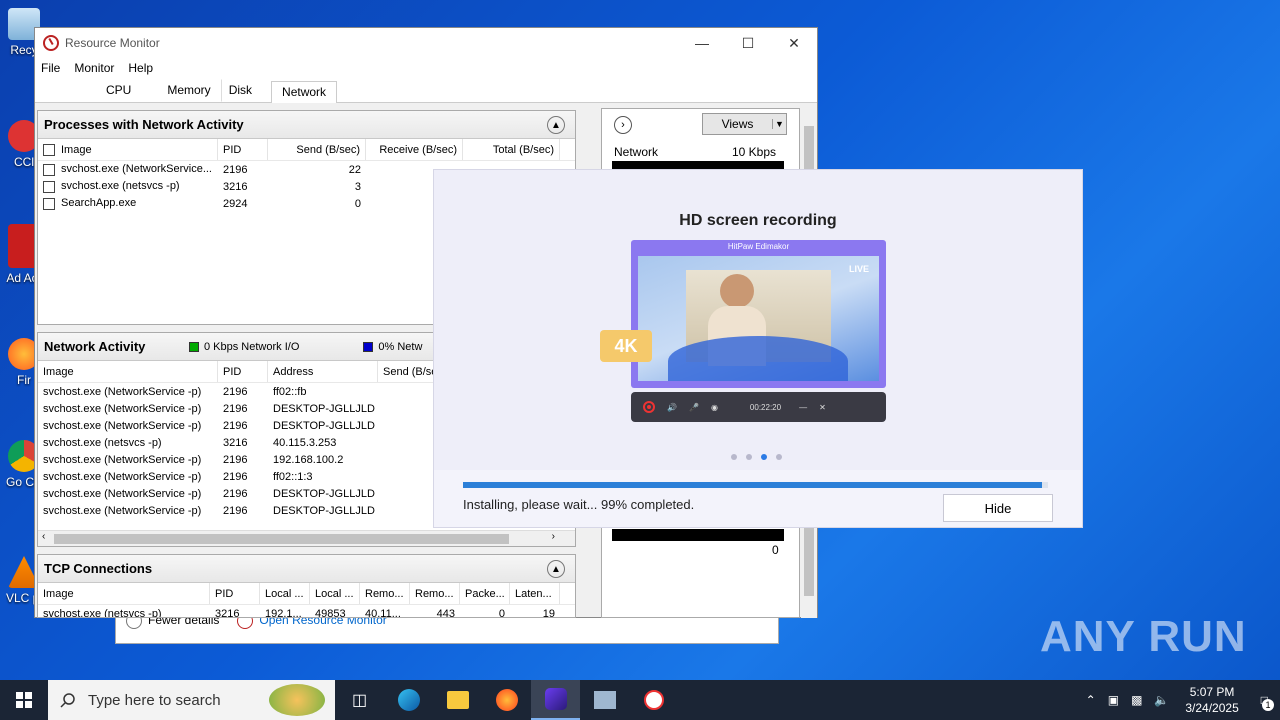 The image size is (1280, 720). Describe the element at coordinates (235, 442) in the screenshot. I see `cell-pid: 3216` at that location.